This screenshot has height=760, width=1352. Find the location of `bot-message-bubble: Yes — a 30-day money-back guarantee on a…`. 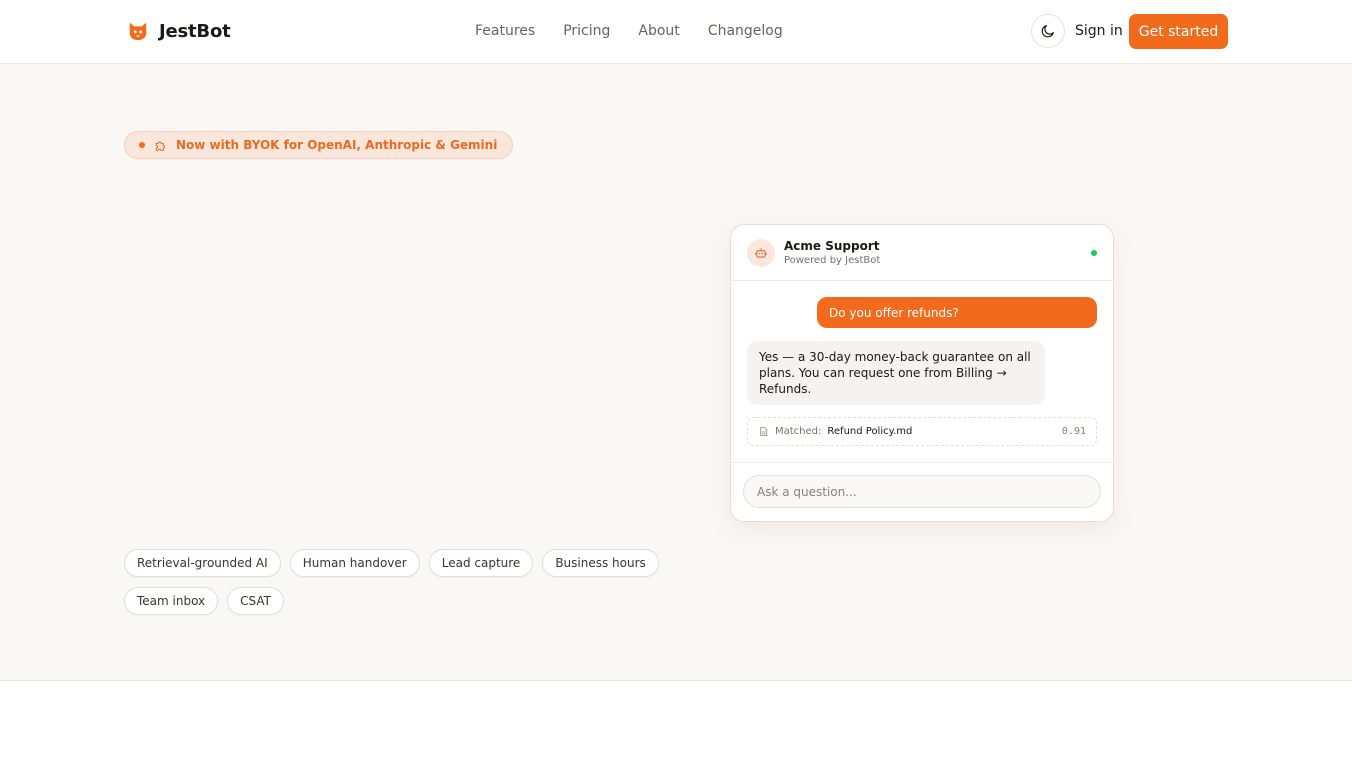

bot-message-bubble: Yes — a 30-day money-back guarantee on a… is located at coordinates (896, 373).